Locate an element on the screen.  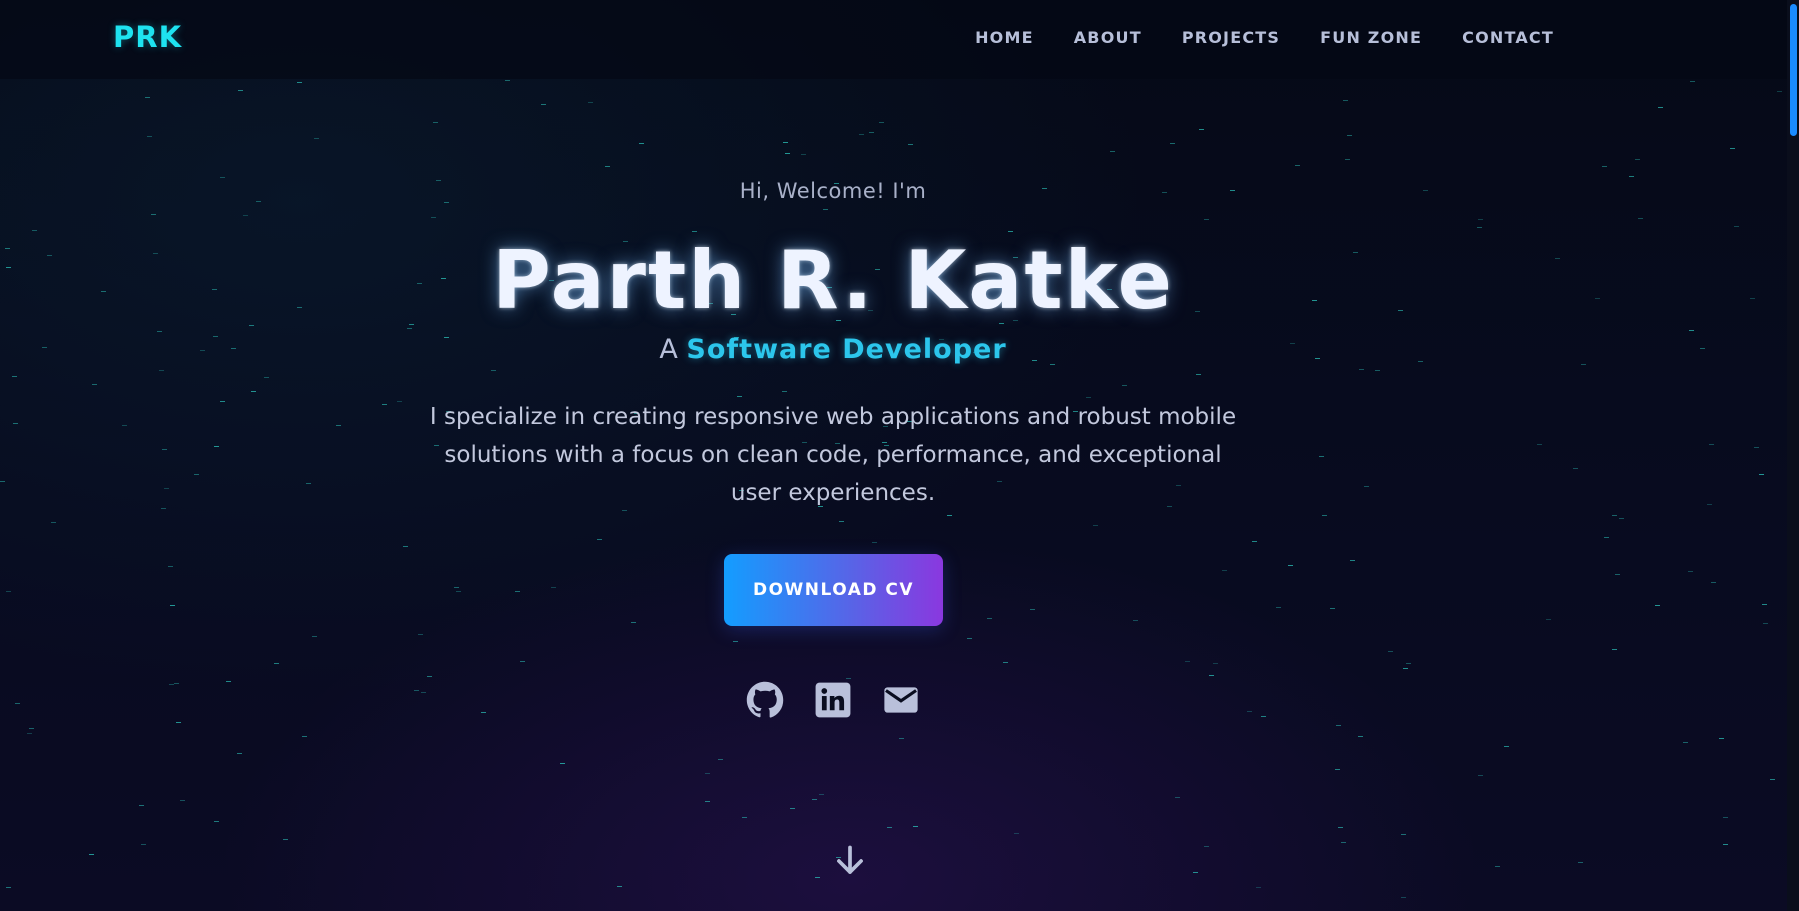
hero-role: Software Developer is located at coordinates (846, 349).